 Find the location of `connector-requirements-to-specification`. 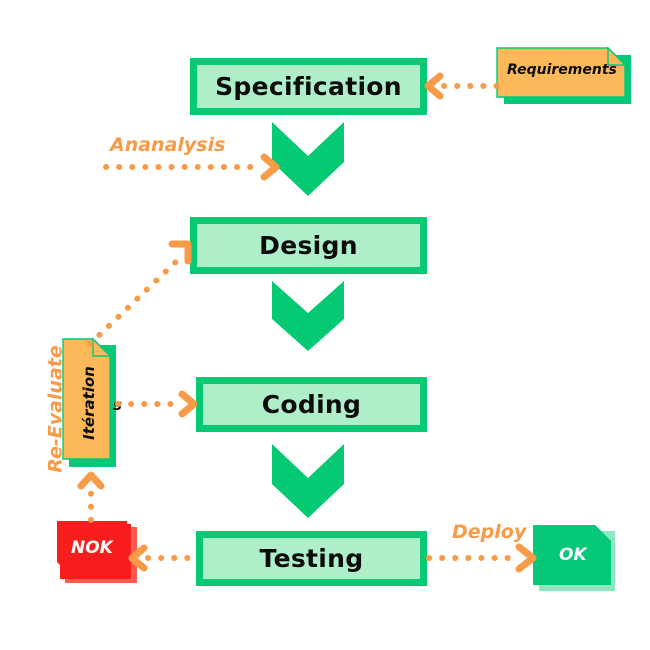

connector-requirements-to-specification is located at coordinates (461, 86).